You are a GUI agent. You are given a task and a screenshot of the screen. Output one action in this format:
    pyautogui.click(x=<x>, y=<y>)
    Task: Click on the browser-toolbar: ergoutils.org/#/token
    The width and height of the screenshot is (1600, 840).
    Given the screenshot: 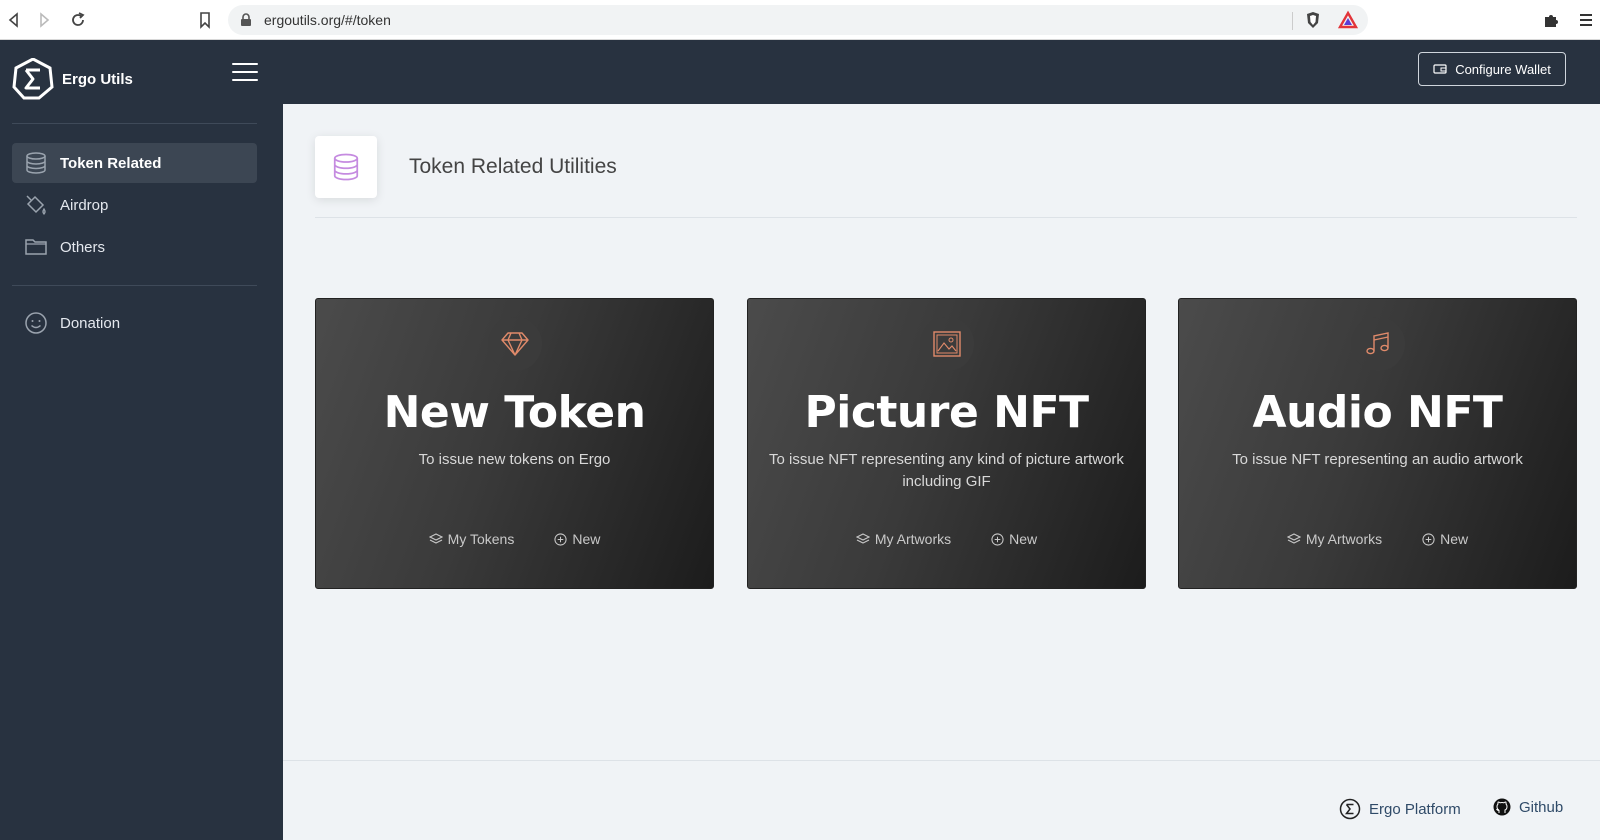 What is the action you would take?
    pyautogui.click(x=800, y=20)
    